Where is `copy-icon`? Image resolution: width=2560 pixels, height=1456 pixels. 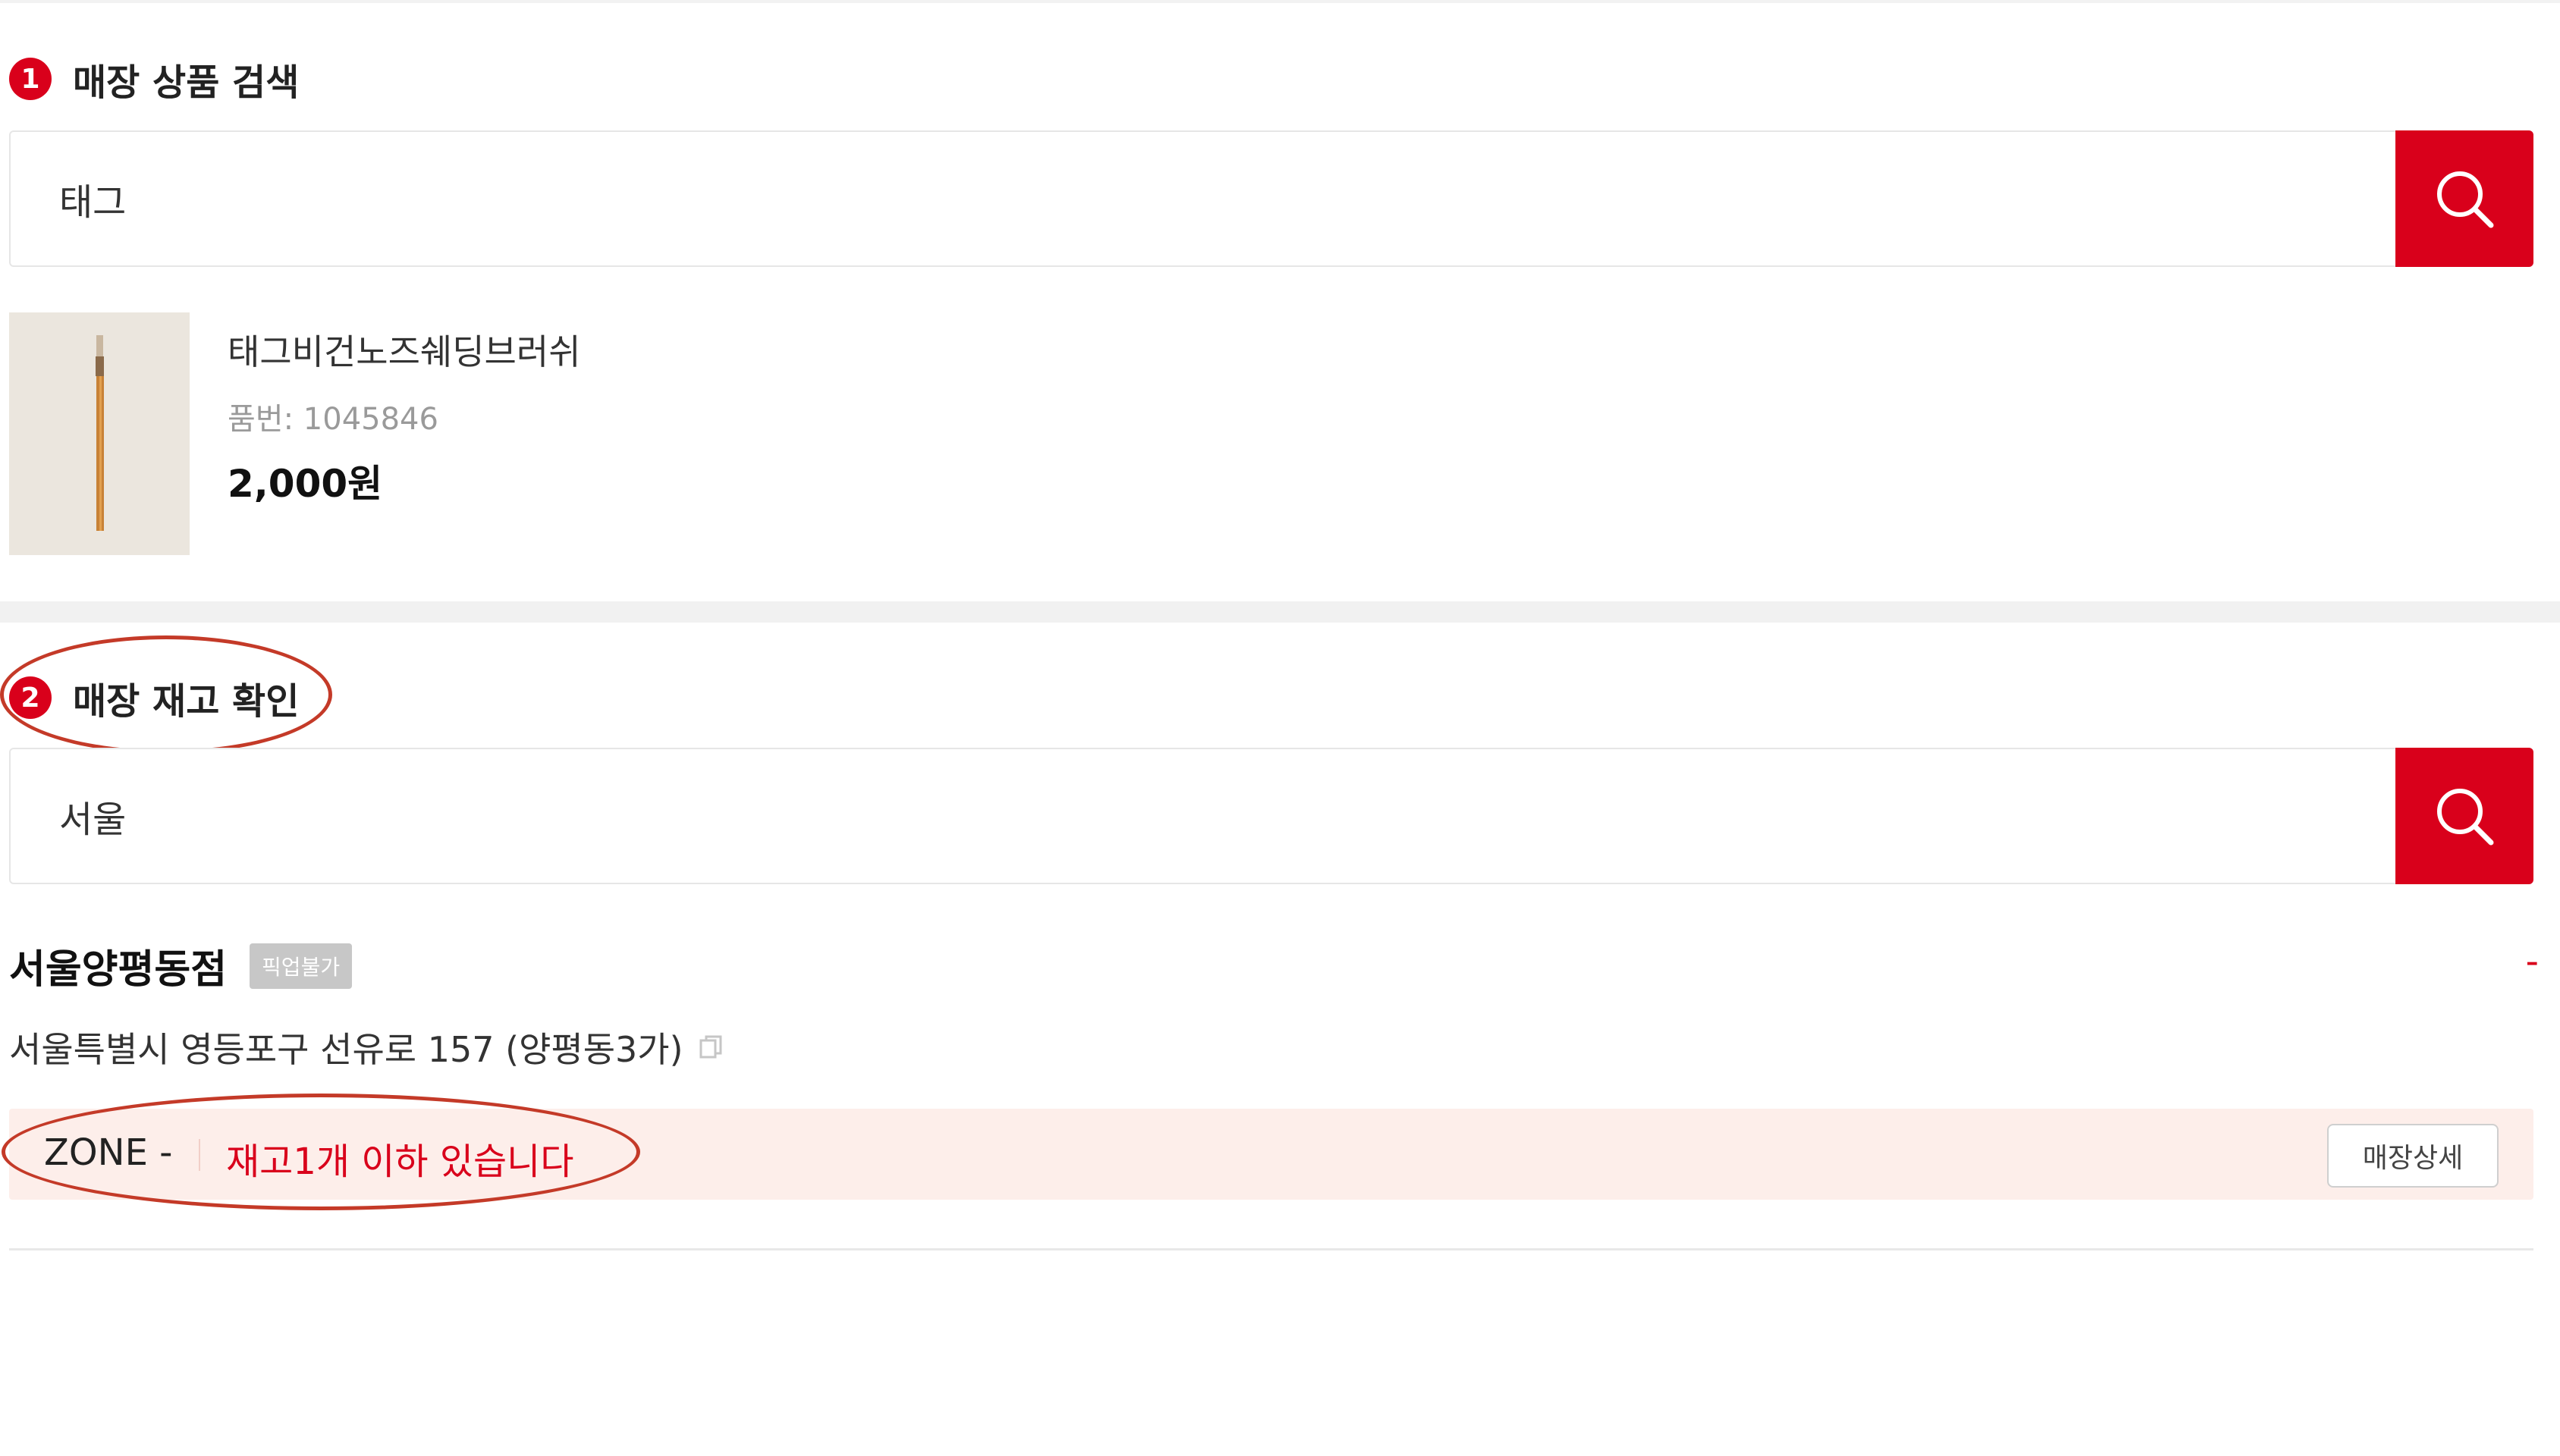 copy-icon is located at coordinates (710, 1047).